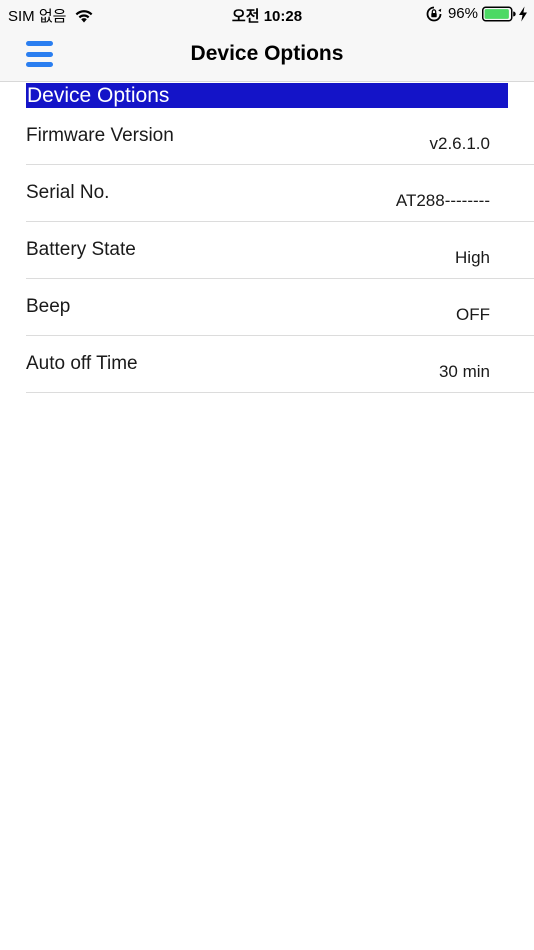 This screenshot has height=950, width=534. I want to click on charging-icon, so click(523, 13).